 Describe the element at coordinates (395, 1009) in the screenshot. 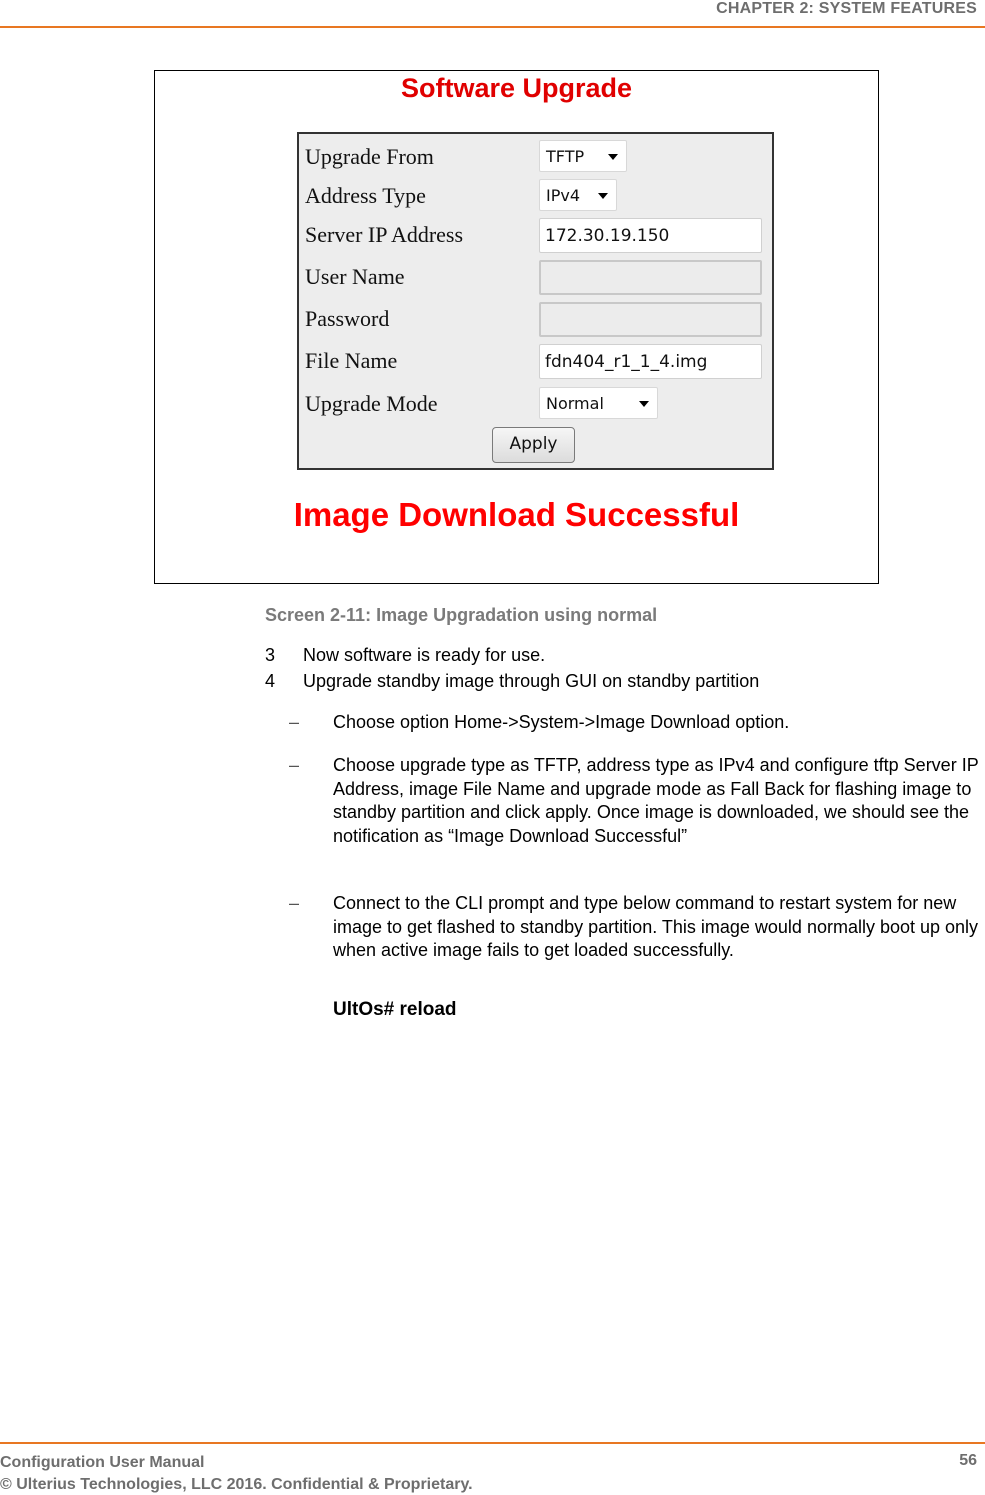

I see `cli-command: UltOs# reload` at that location.